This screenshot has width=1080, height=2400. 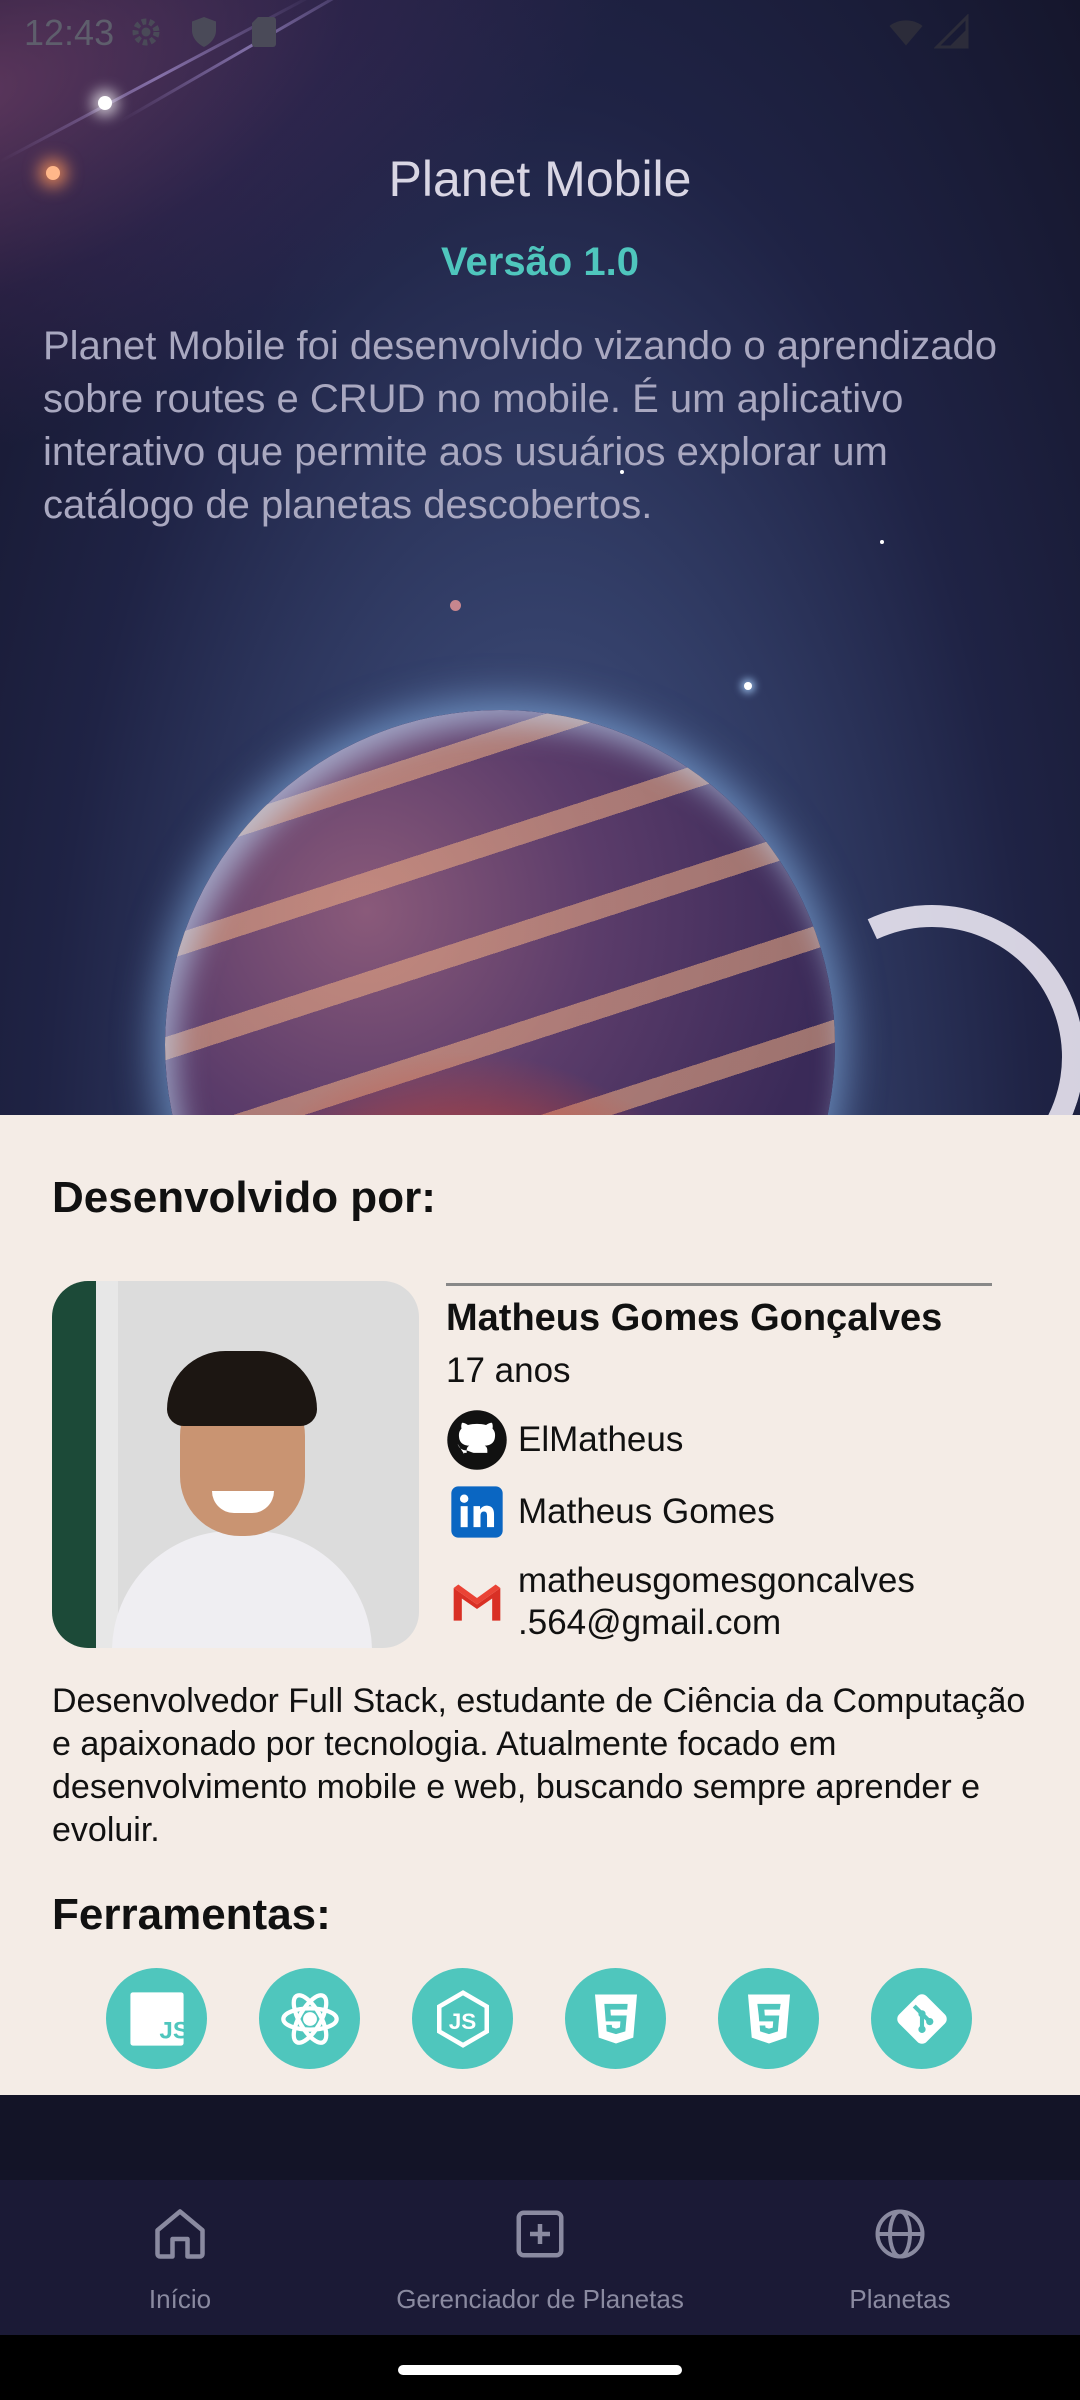 I want to click on bottom-navigation: Início Gerenciador de Planetas Planetas, so click(x=540, y=2257).